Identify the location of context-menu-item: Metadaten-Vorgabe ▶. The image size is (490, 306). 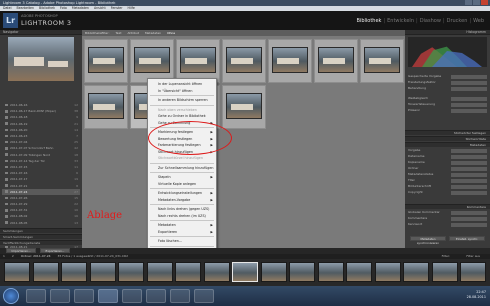
(182, 200).